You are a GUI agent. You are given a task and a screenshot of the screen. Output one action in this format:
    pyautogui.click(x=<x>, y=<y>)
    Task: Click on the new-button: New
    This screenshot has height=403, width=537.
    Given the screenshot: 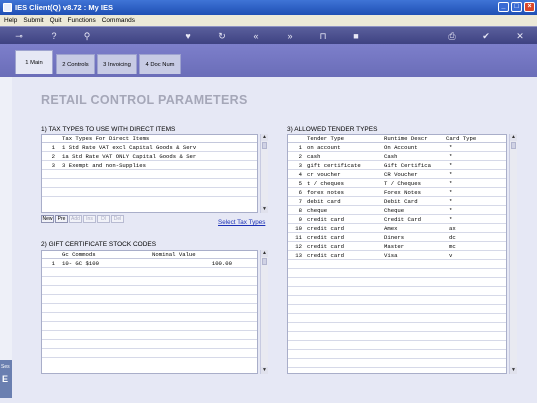 What is the action you would take?
    pyautogui.click(x=47, y=219)
    